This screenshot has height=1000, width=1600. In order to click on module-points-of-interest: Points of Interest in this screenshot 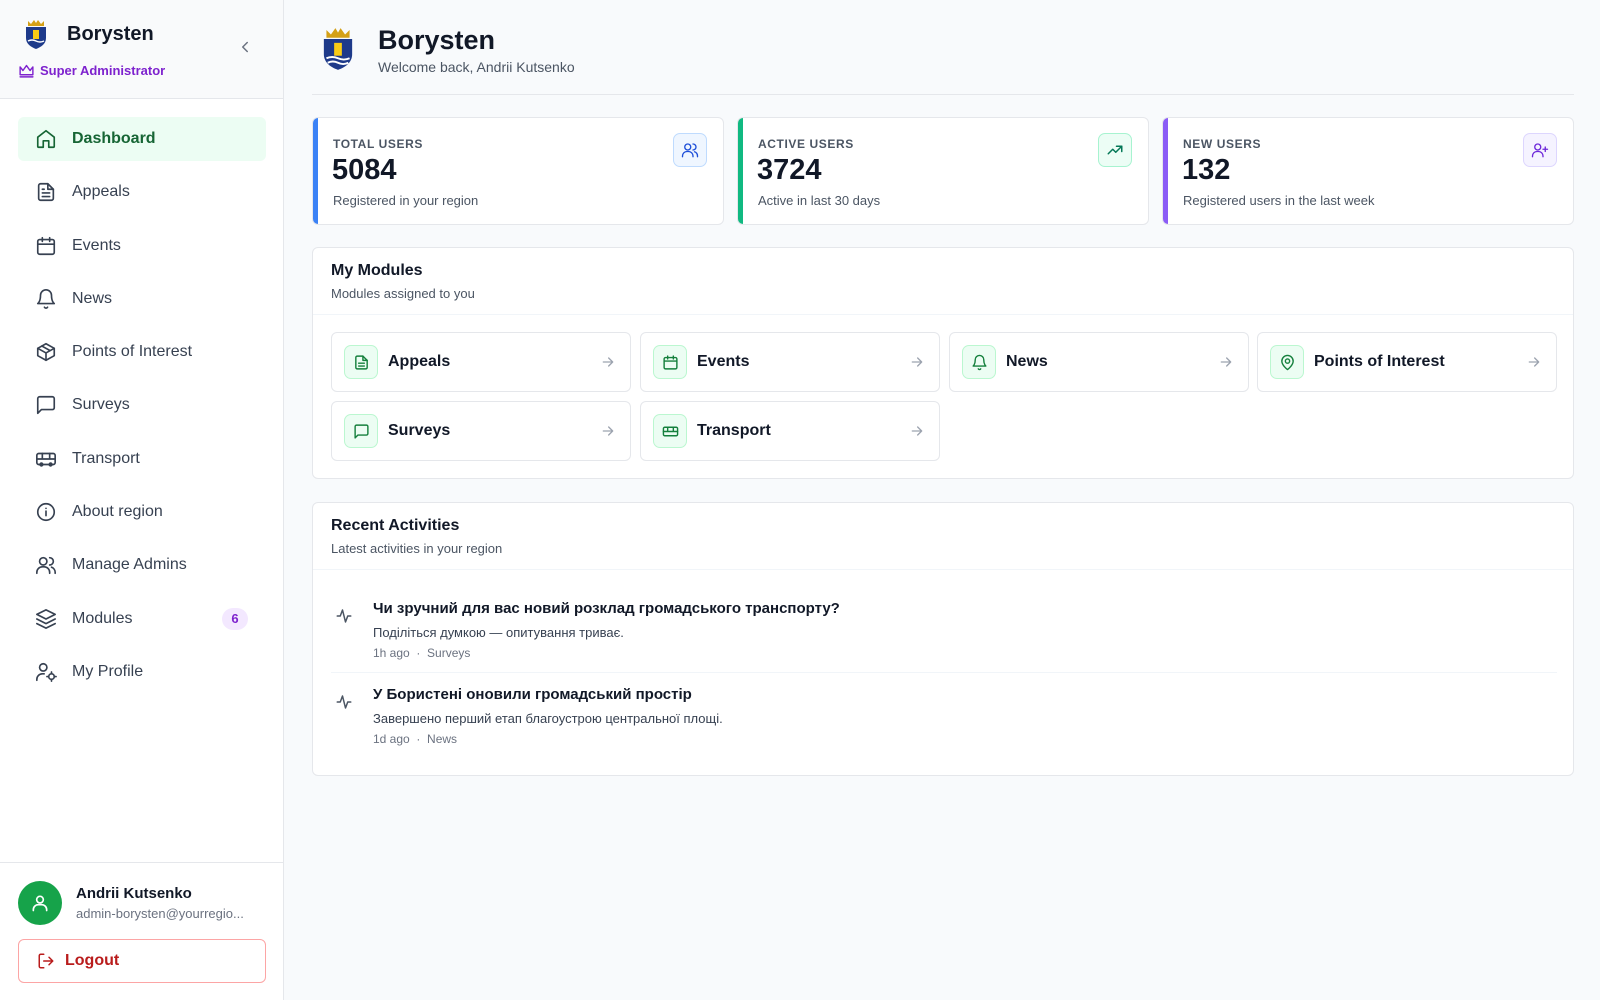, I will do `click(1407, 362)`.